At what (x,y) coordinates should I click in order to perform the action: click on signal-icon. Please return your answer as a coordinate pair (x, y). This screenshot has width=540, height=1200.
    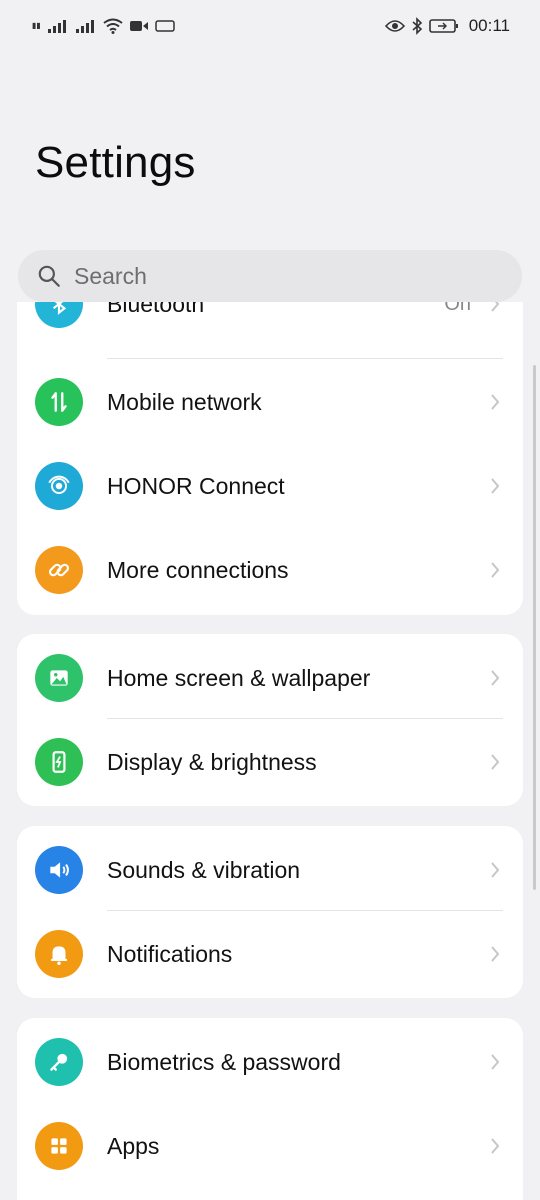
    Looking at the image, I should click on (56, 26).